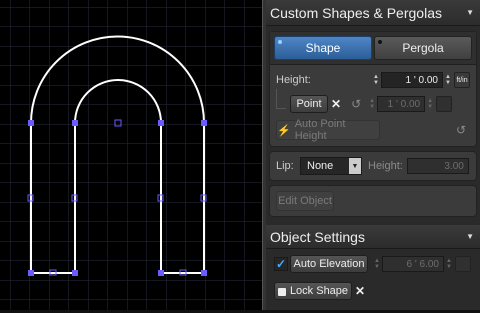 The image size is (480, 313). I want to click on tab-pergola: Pergola, so click(423, 48).